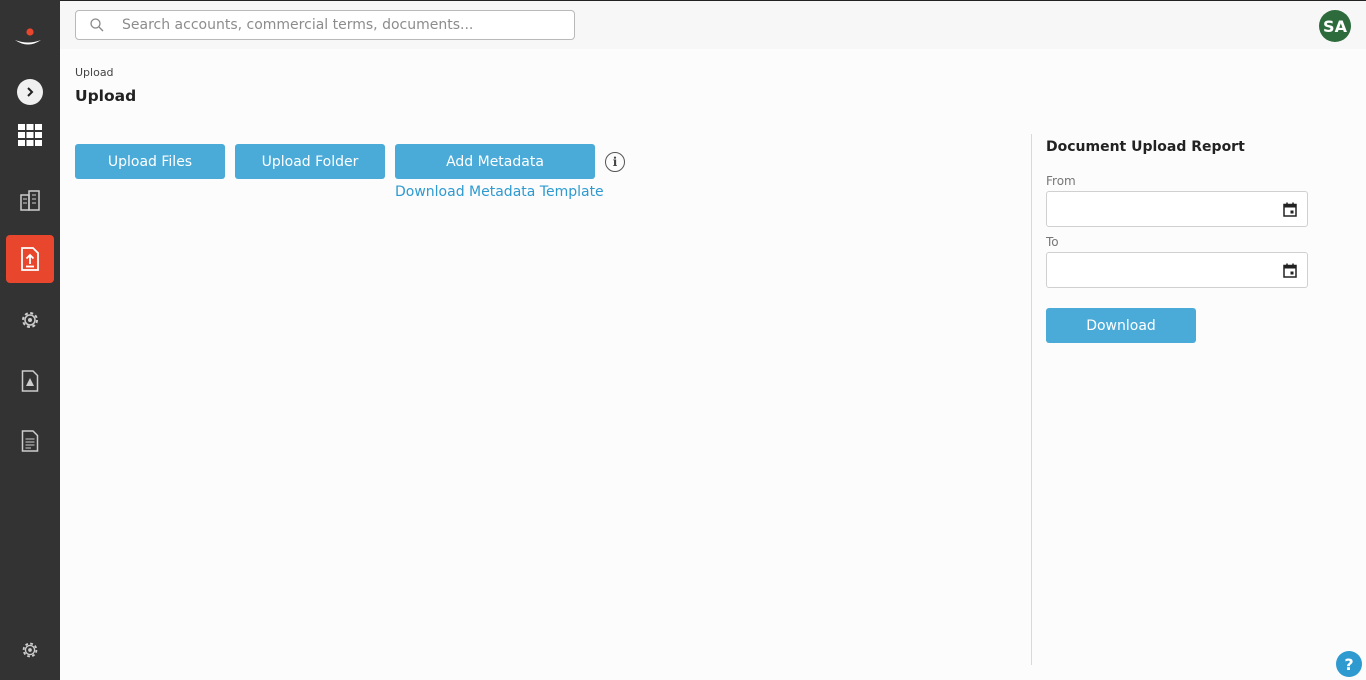 The height and width of the screenshot is (680, 1366). I want to click on building-icon, so click(30, 200).